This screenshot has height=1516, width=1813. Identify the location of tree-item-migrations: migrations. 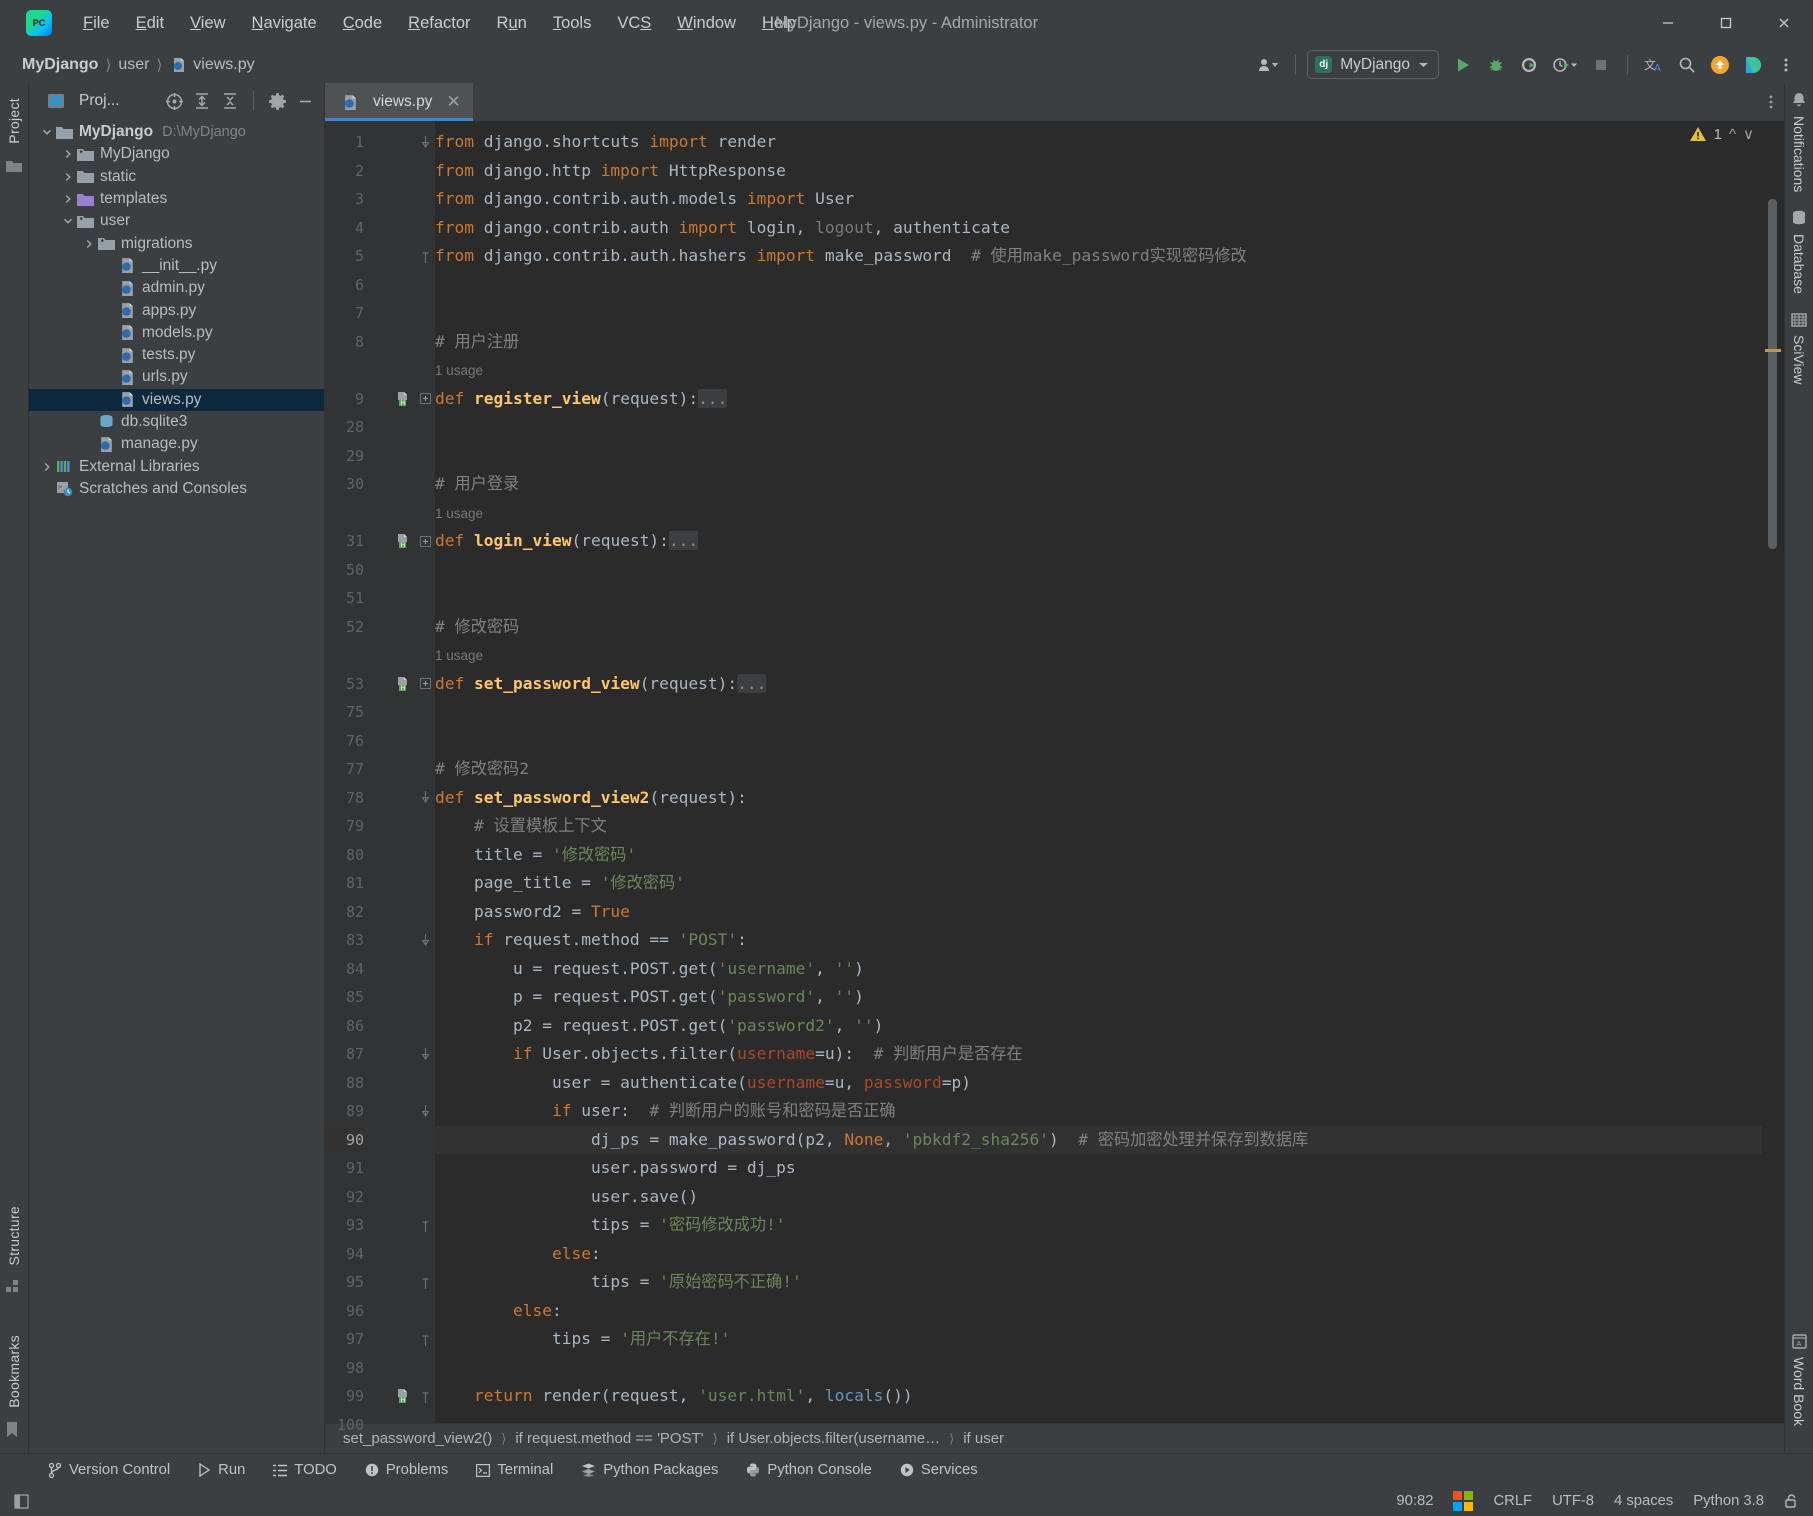
(176, 243).